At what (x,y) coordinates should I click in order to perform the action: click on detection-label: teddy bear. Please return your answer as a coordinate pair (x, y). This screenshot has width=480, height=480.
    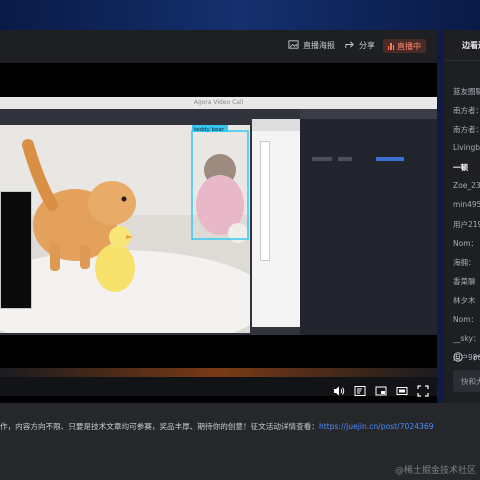
    Looking at the image, I should click on (209, 130).